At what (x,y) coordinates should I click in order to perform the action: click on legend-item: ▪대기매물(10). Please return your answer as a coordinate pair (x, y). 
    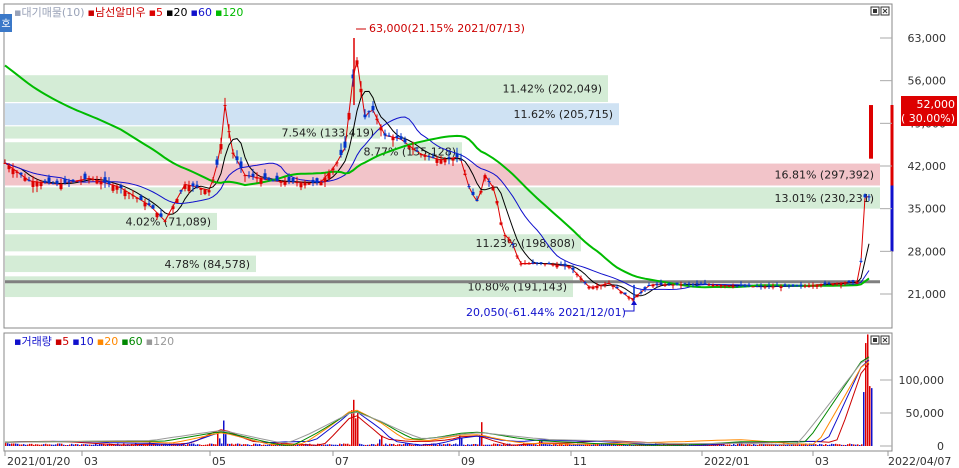
    Looking at the image, I should click on (49, 12).